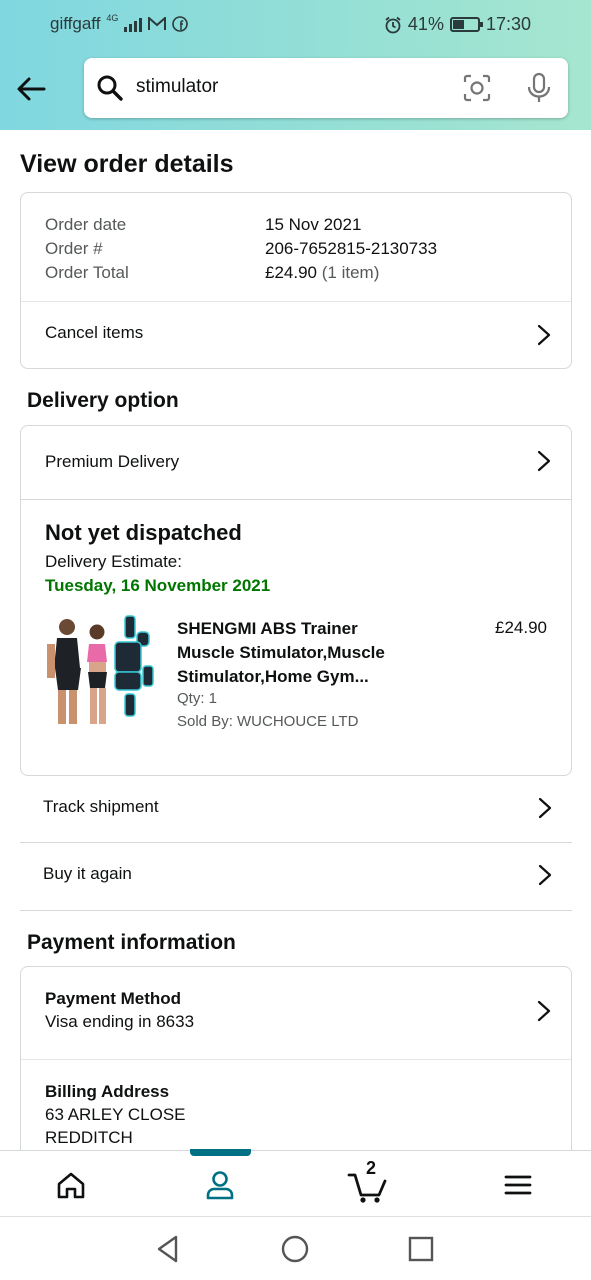 This screenshot has height=1280, width=591. What do you see at coordinates (87, 272) in the screenshot?
I see `order-total-label: Order Total` at bounding box center [87, 272].